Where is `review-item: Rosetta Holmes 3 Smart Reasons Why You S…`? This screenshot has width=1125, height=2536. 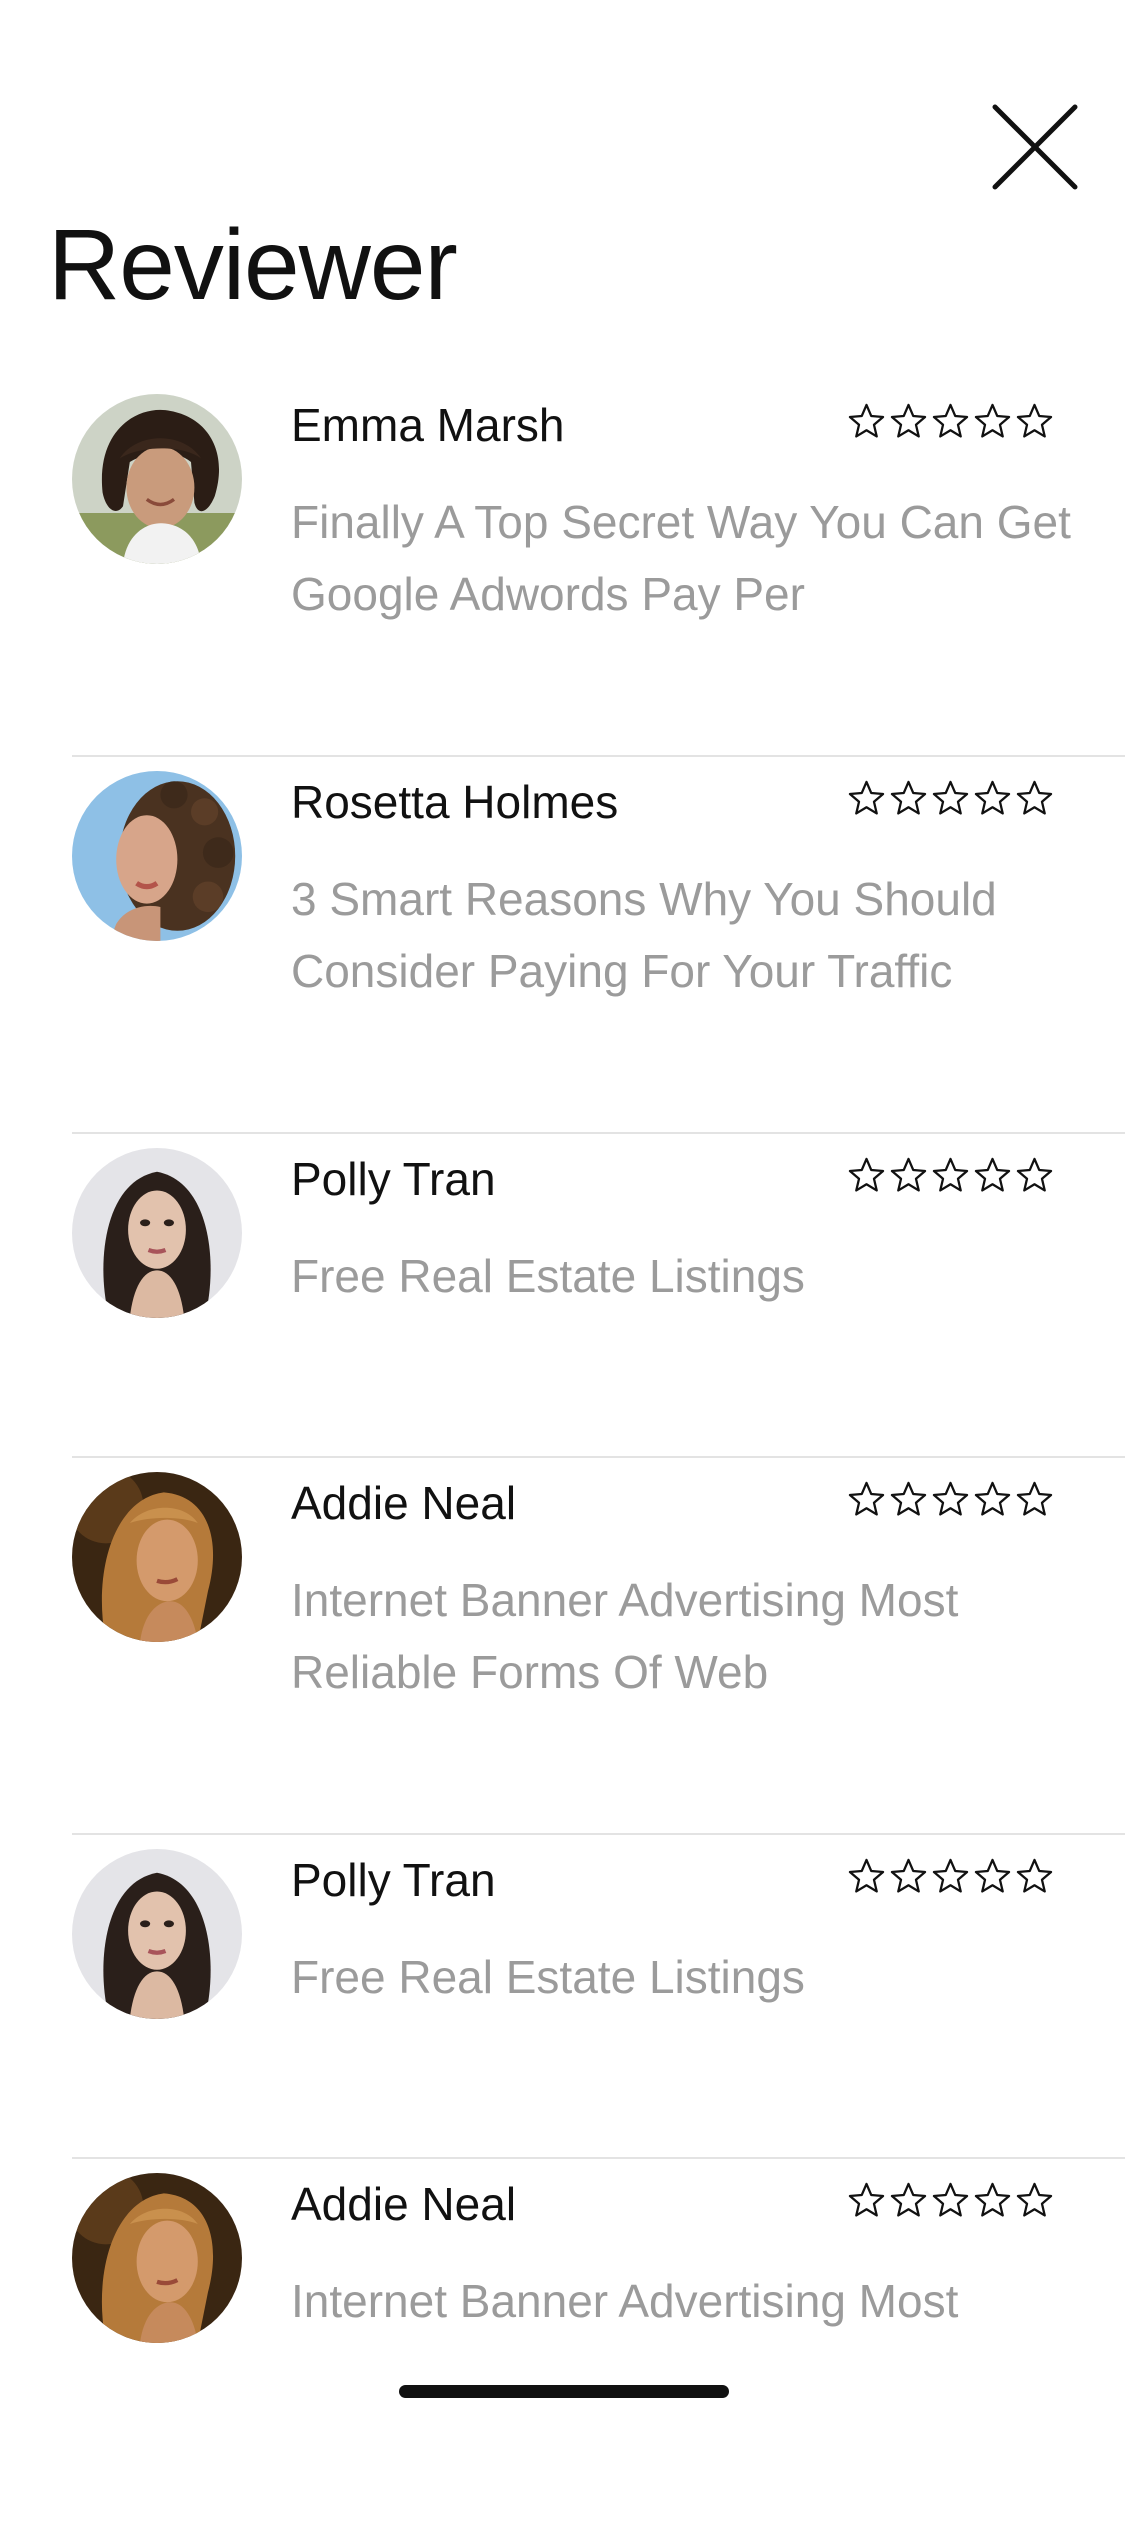 review-item: Rosetta Holmes 3 Smart Reasons Why You S… is located at coordinates (562, 945).